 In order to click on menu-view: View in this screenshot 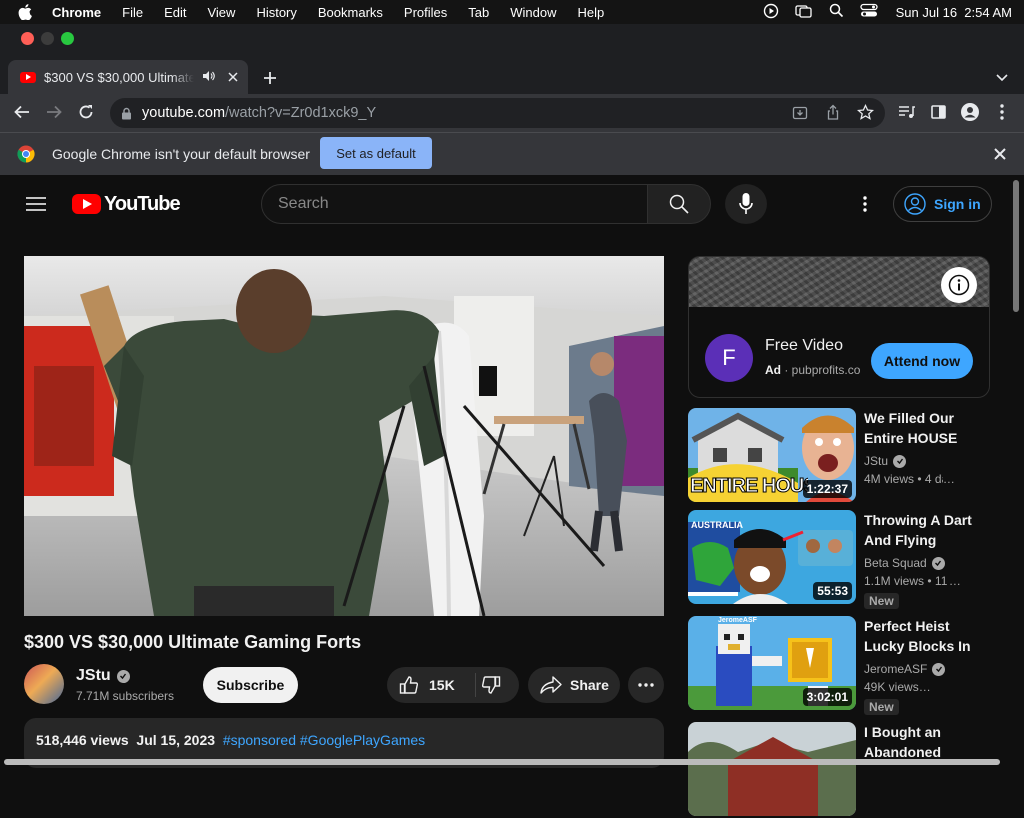, I will do `click(221, 12)`.